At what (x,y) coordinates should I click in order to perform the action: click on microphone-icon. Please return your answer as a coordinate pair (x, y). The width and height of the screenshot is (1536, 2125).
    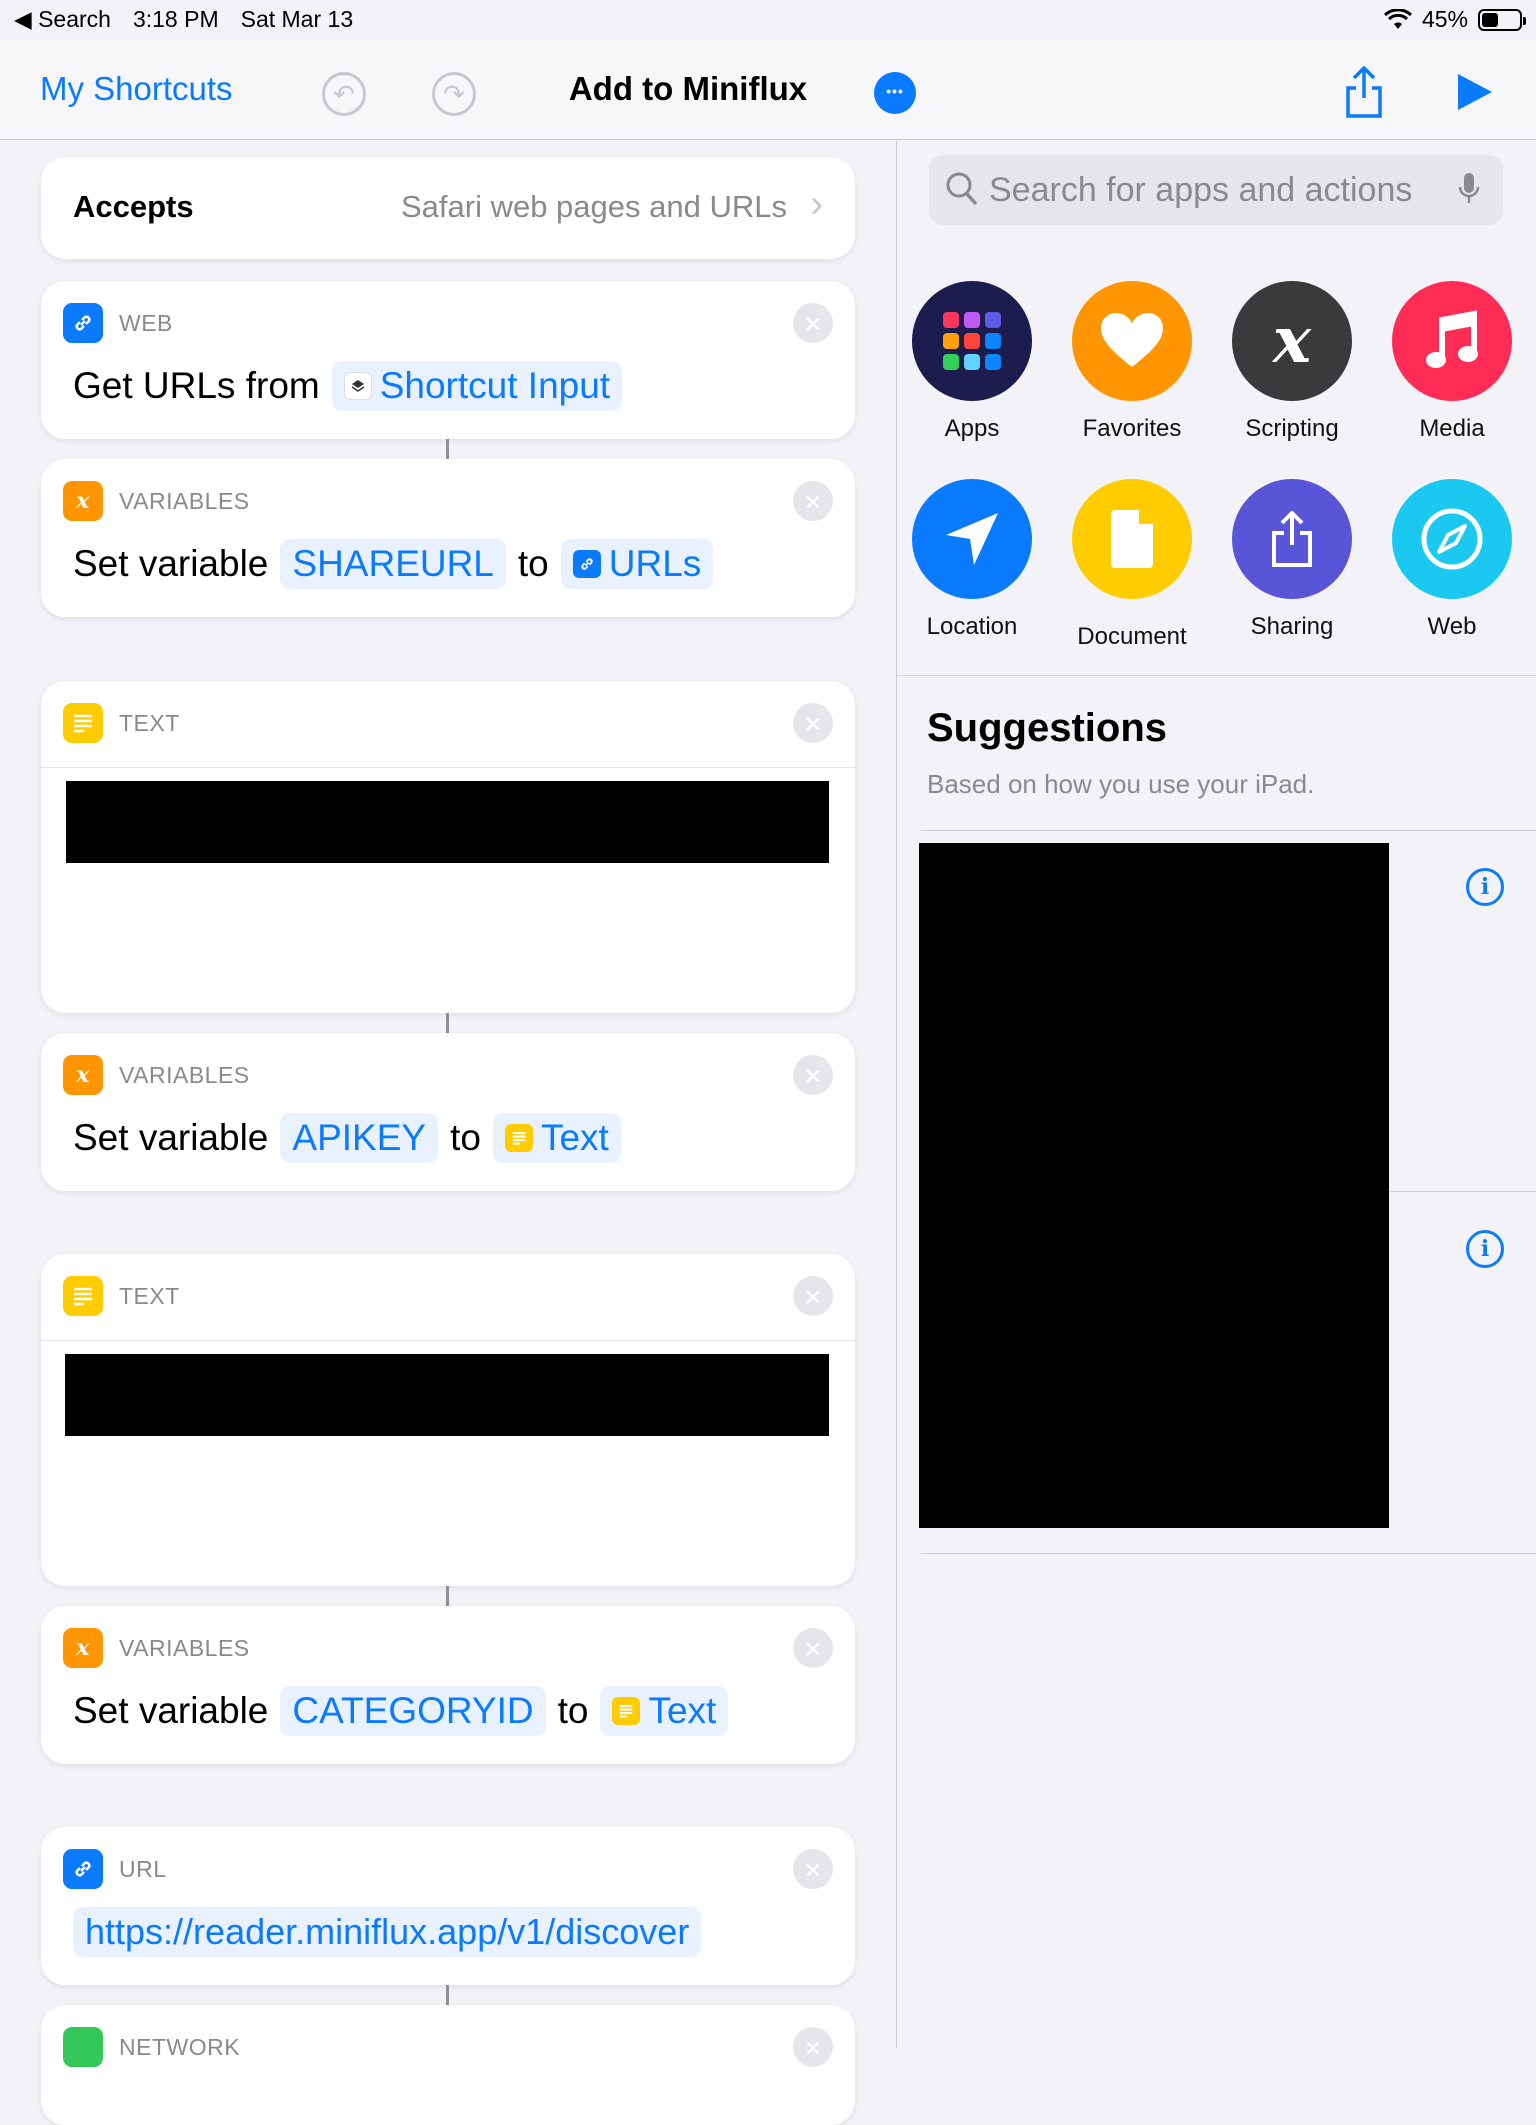
    Looking at the image, I should click on (1469, 190).